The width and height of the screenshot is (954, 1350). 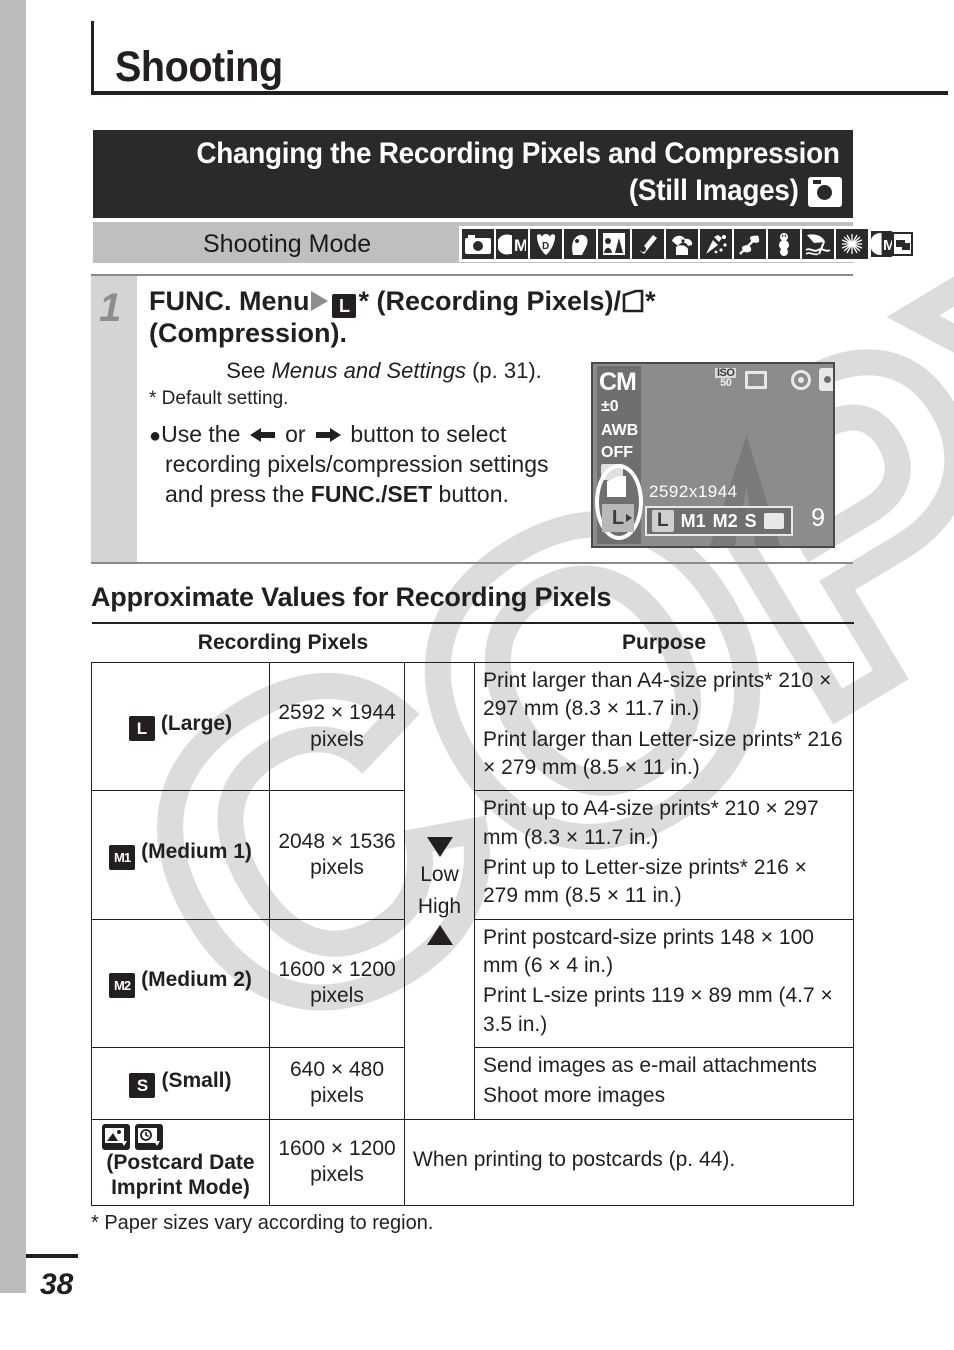 I want to click on footnote: * Paper sizes vary according to region., so click(x=262, y=1223).